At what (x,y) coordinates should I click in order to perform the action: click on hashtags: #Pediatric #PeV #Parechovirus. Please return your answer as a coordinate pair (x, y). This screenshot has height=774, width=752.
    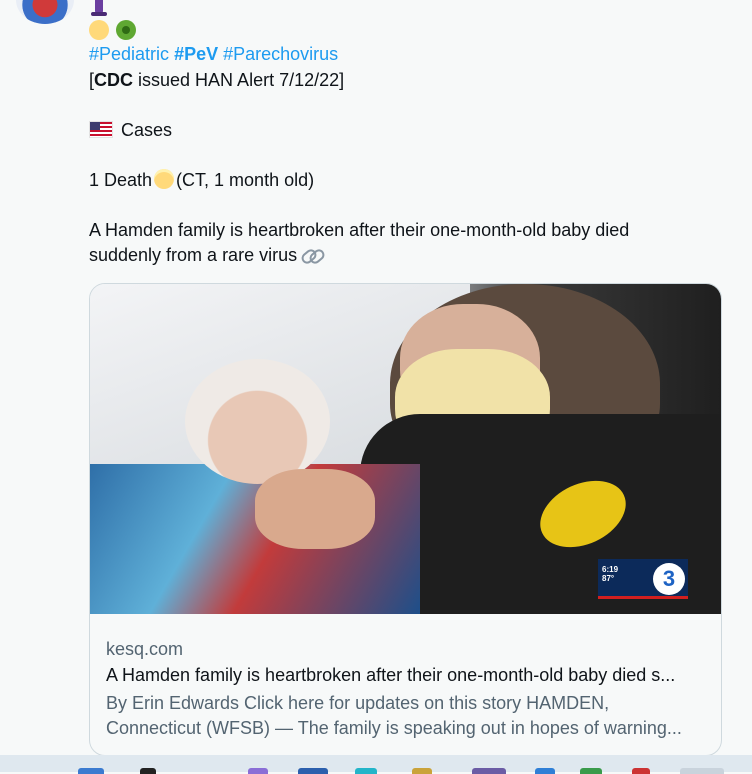
    Looking at the image, I should click on (213, 54).